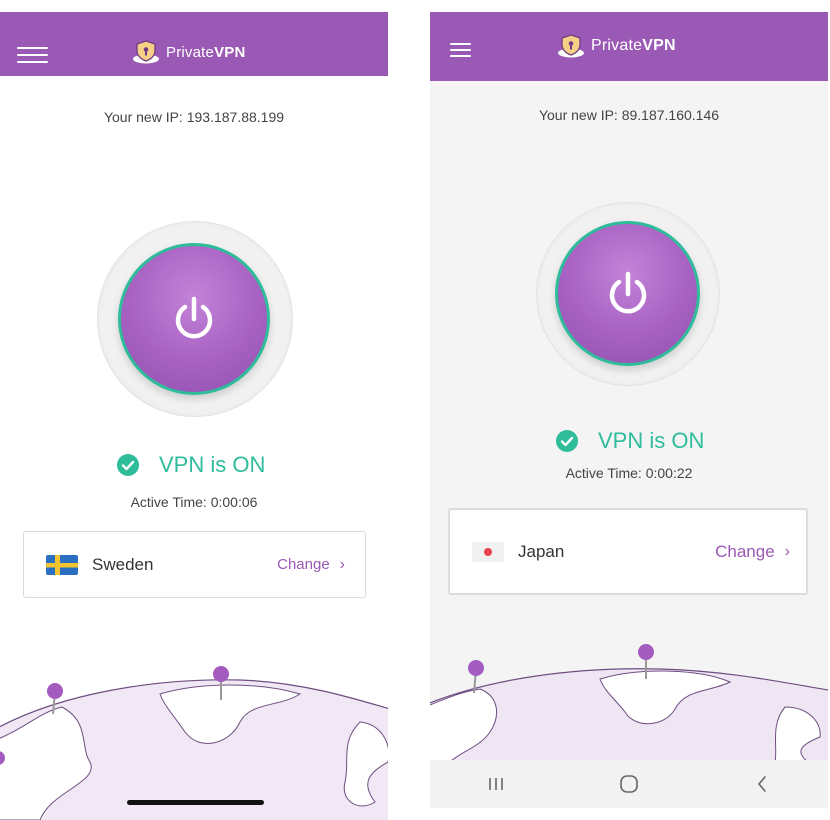  What do you see at coordinates (629, 115) in the screenshot?
I see `ip-address: Your new IP: 89.187.160.146` at bounding box center [629, 115].